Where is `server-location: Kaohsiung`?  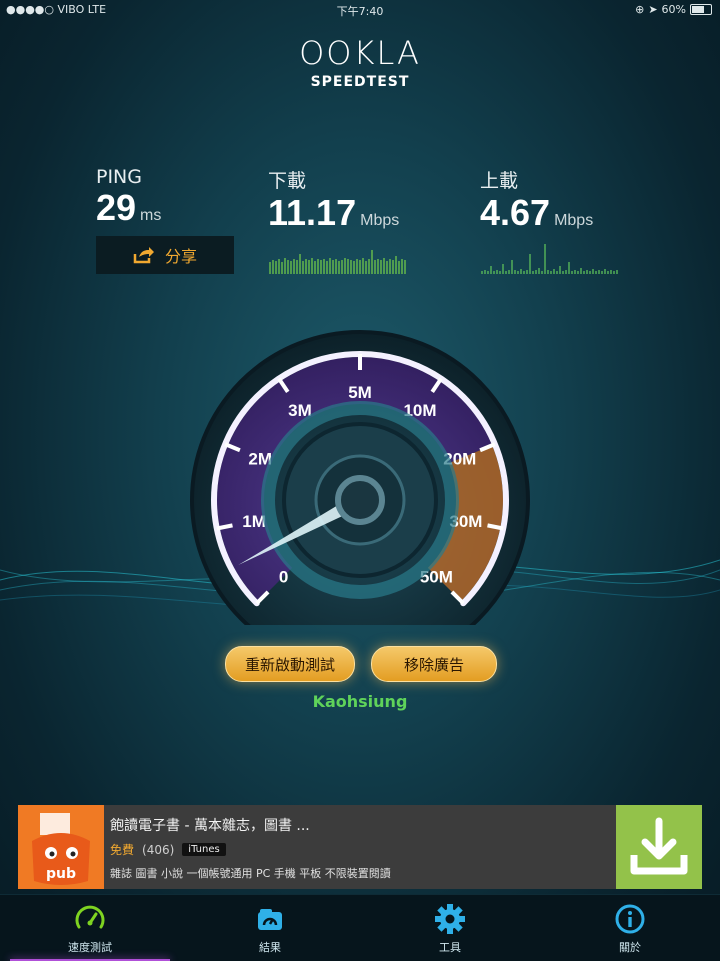 server-location: Kaohsiung is located at coordinates (360, 701).